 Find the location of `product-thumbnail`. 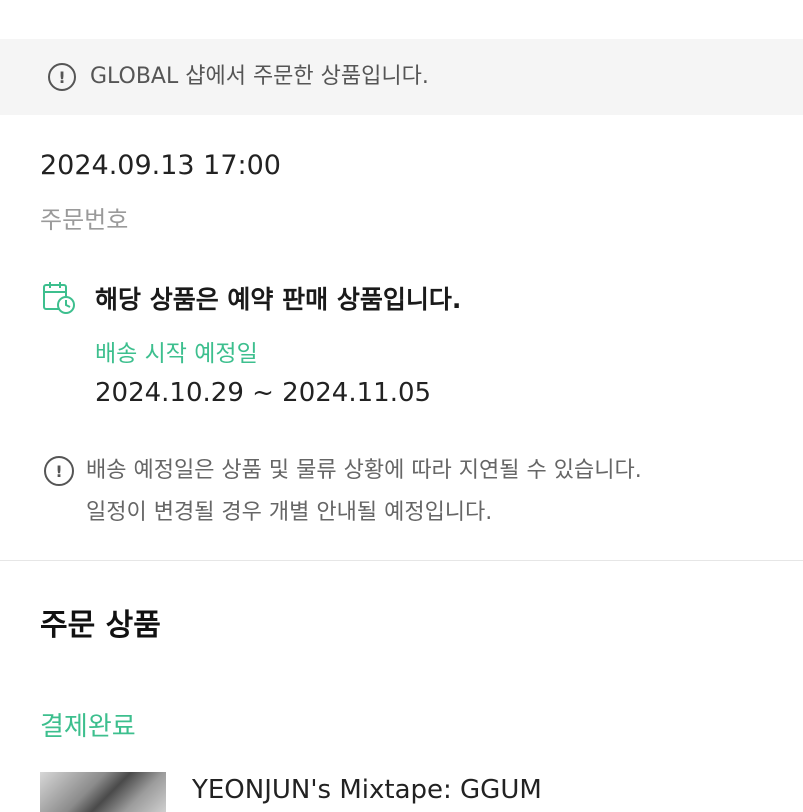

product-thumbnail is located at coordinates (103, 792).